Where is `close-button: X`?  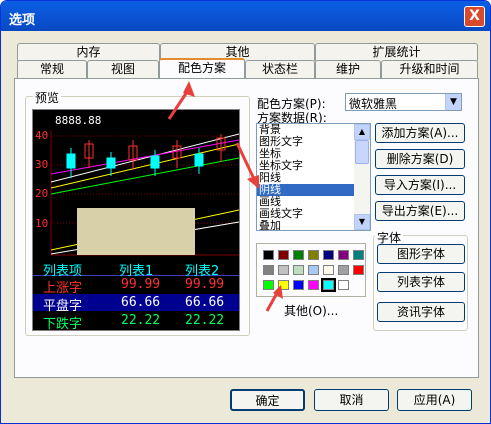
close-button: X is located at coordinates (474, 16).